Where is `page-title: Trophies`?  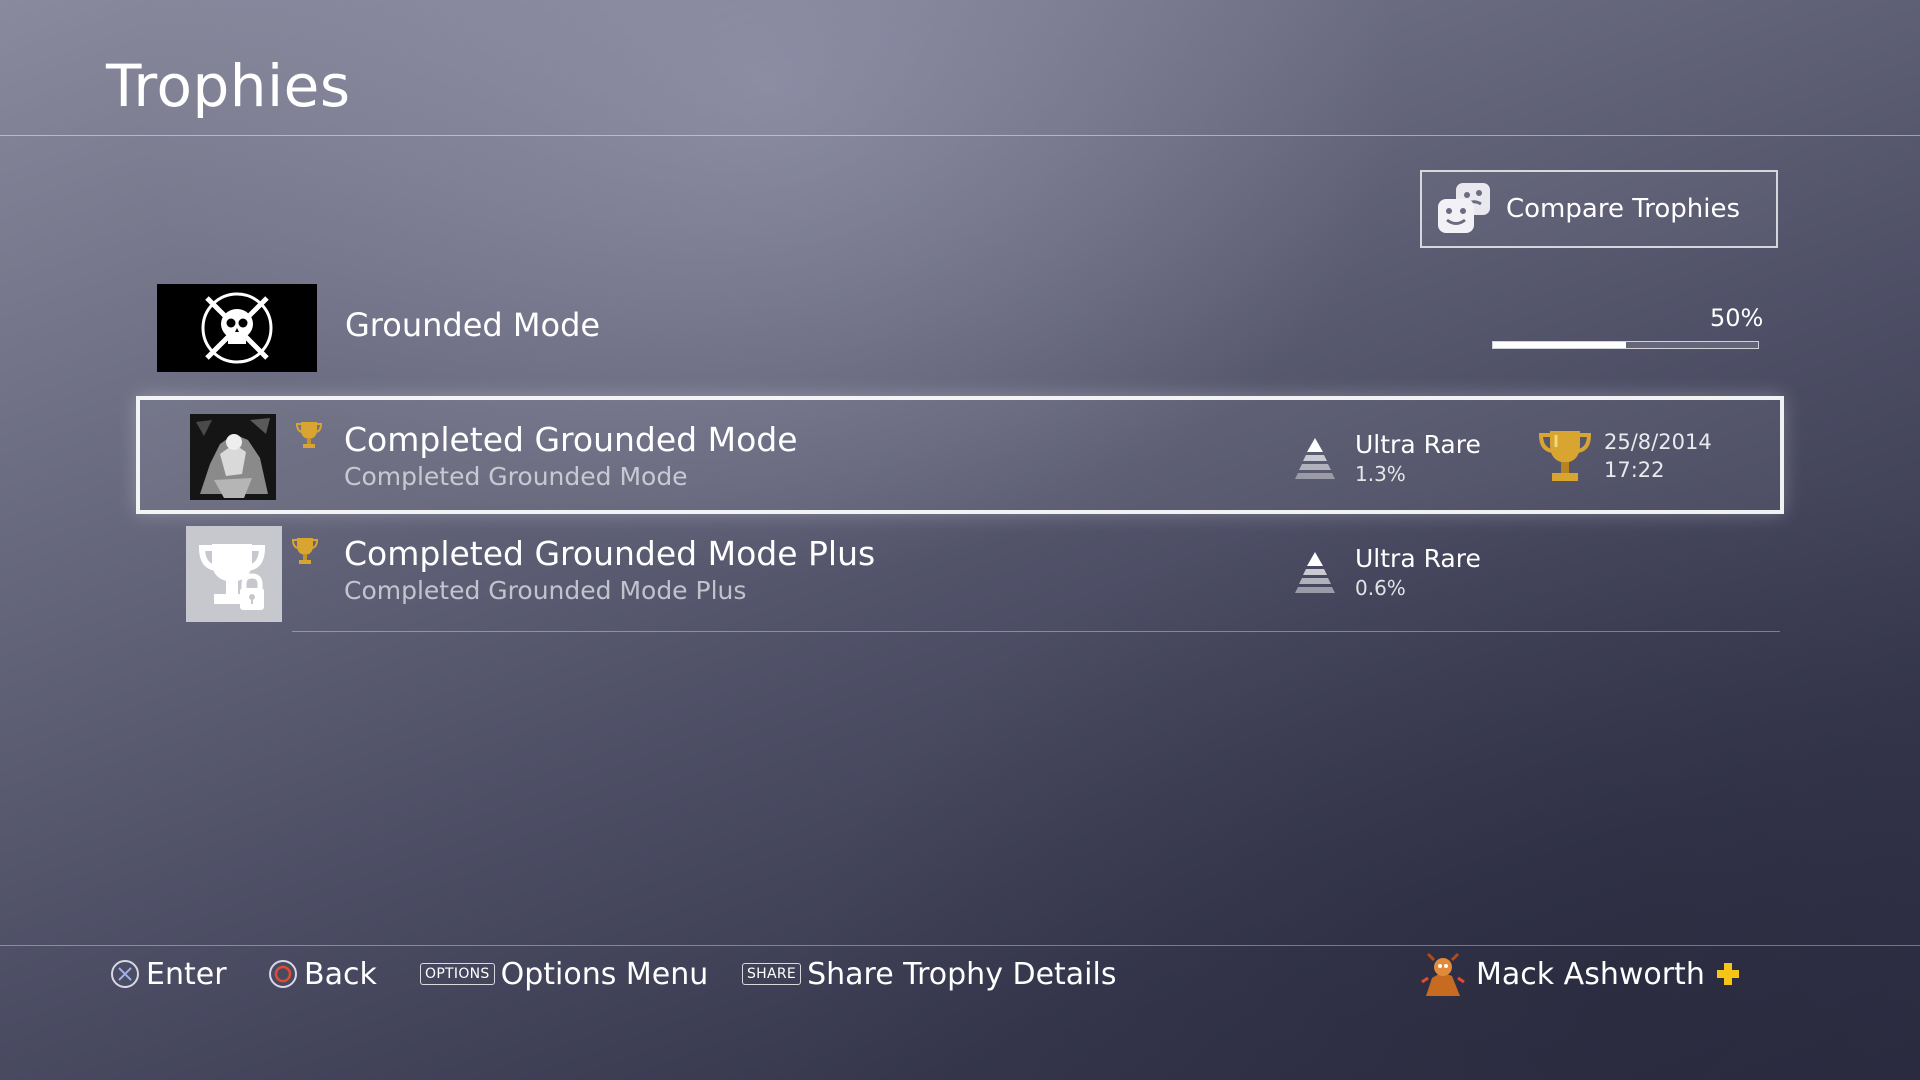
page-title: Trophies is located at coordinates (228, 86).